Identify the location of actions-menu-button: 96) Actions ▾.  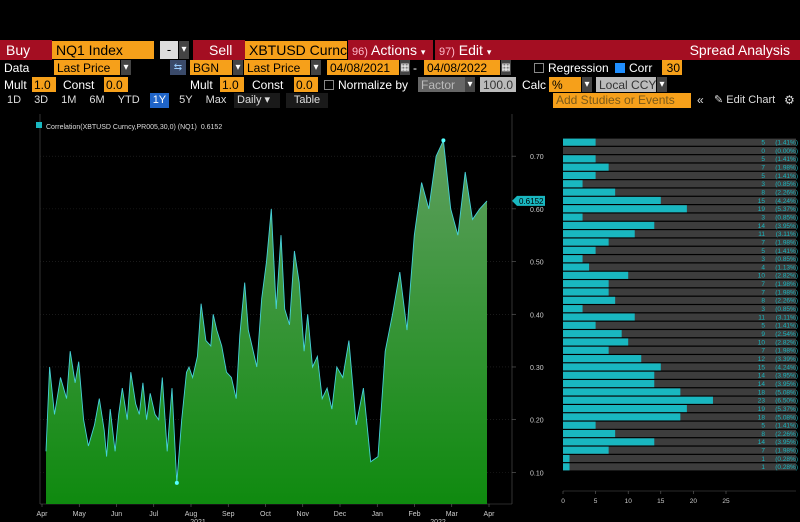
(390, 50).